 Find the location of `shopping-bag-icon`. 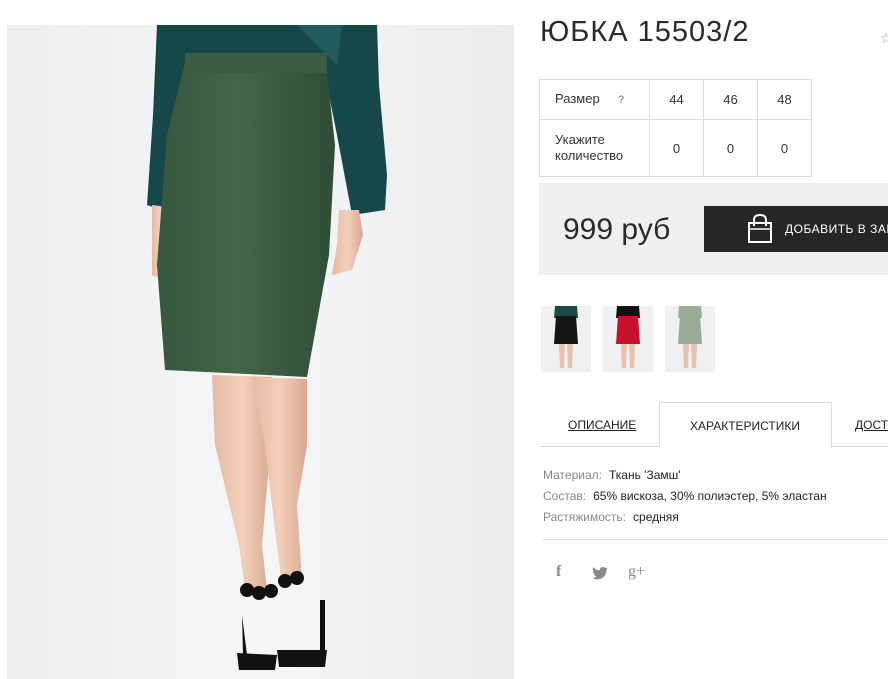

shopping-bag-icon is located at coordinates (760, 228).